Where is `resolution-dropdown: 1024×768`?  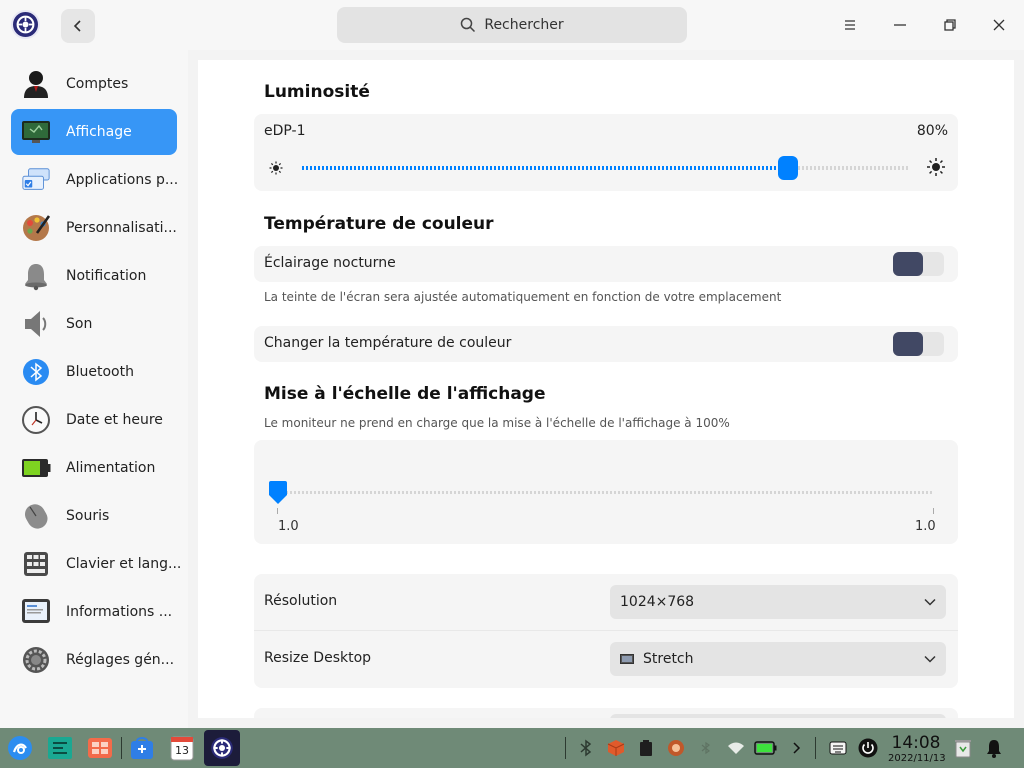
resolution-dropdown: 1024×768 is located at coordinates (778, 602).